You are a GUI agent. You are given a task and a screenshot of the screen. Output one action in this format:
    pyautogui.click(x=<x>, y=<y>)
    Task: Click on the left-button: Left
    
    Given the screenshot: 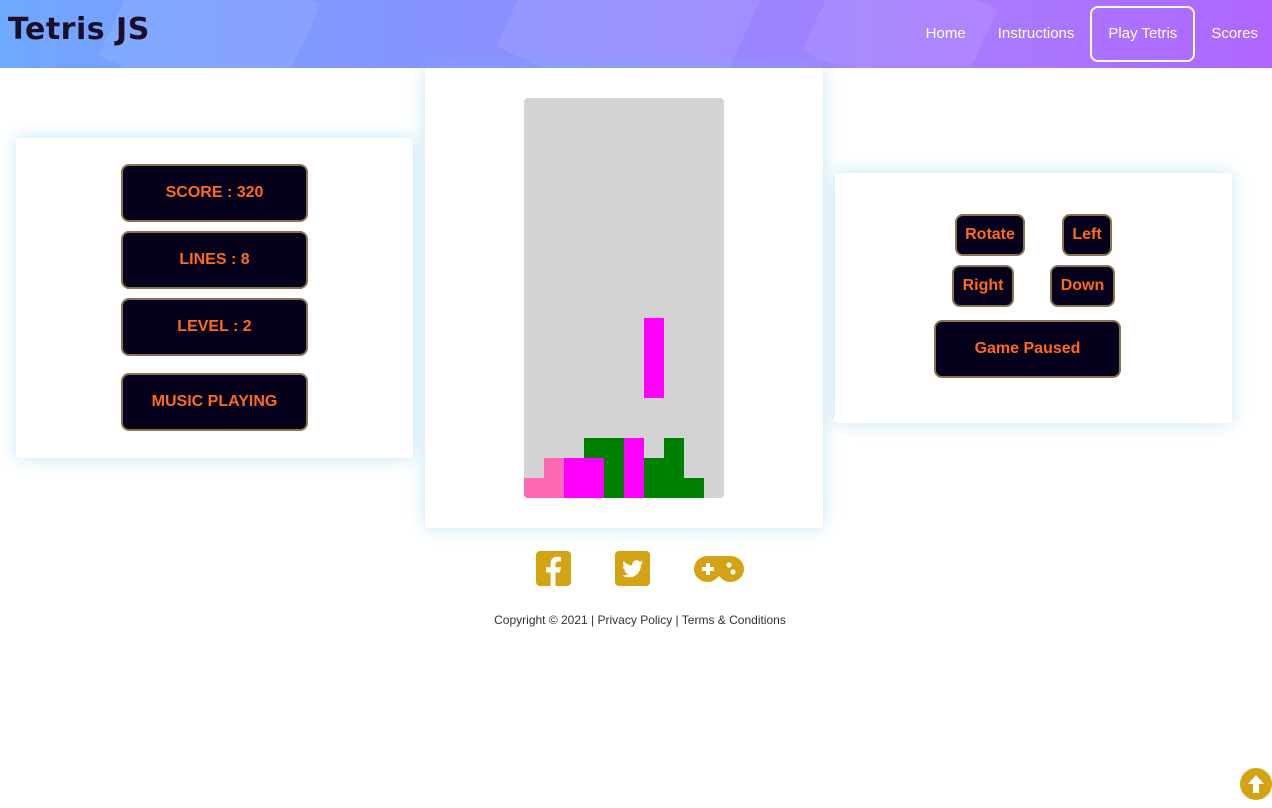 What is the action you would take?
    pyautogui.click(x=1087, y=235)
    